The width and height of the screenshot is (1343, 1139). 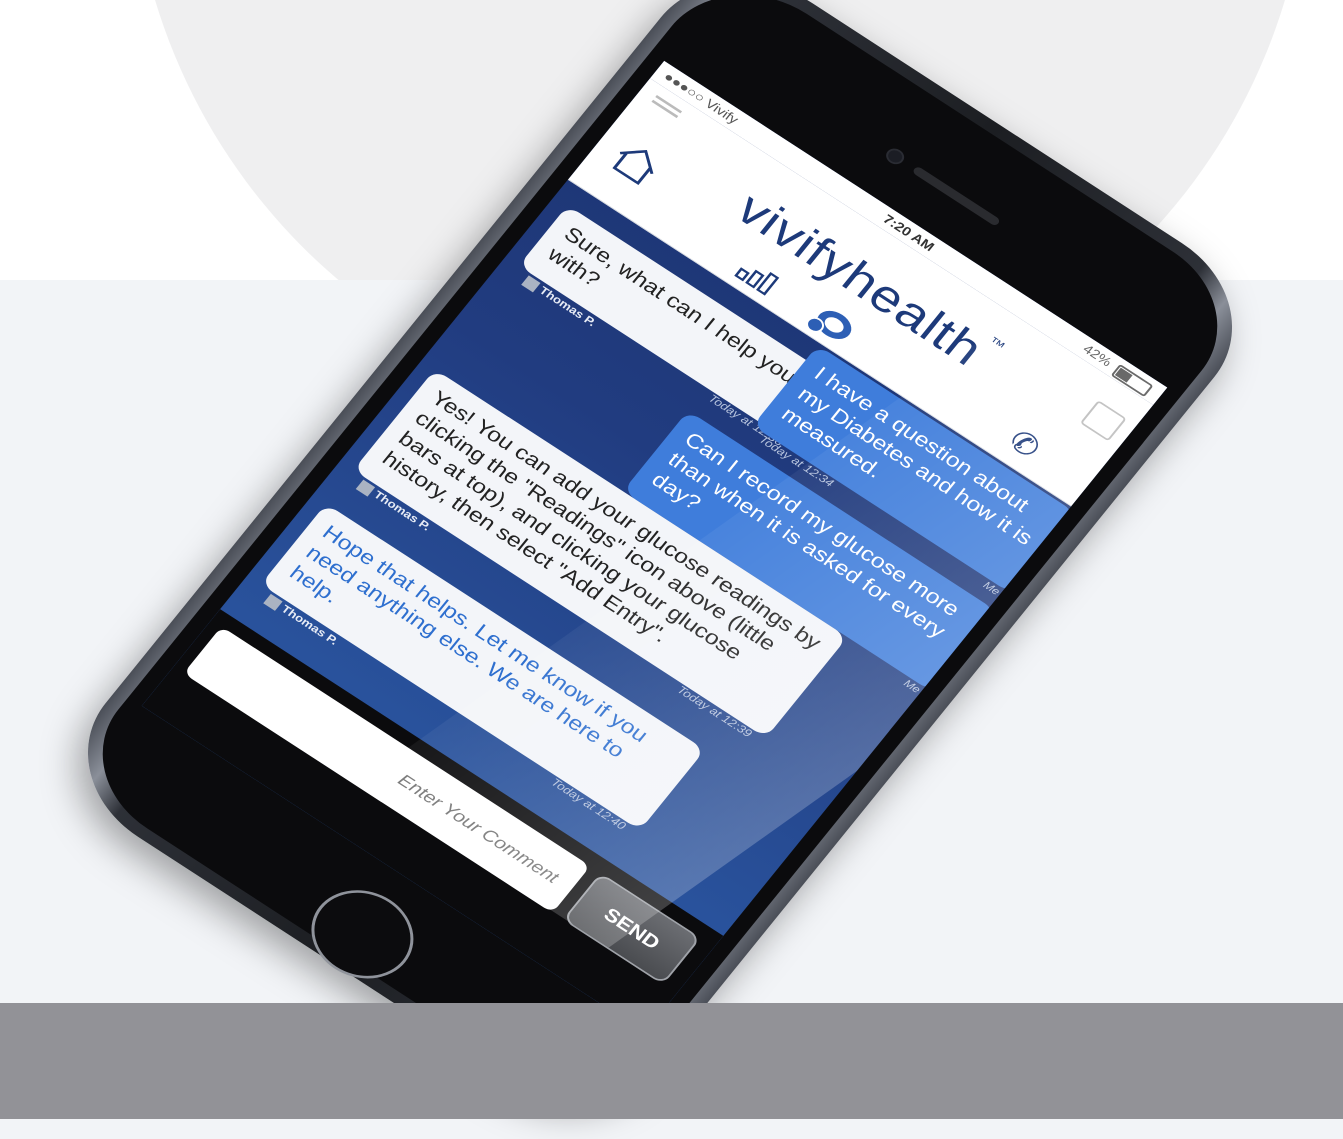 What do you see at coordinates (309, 625) in the screenshot?
I see `author-name: Thomas P.` at bounding box center [309, 625].